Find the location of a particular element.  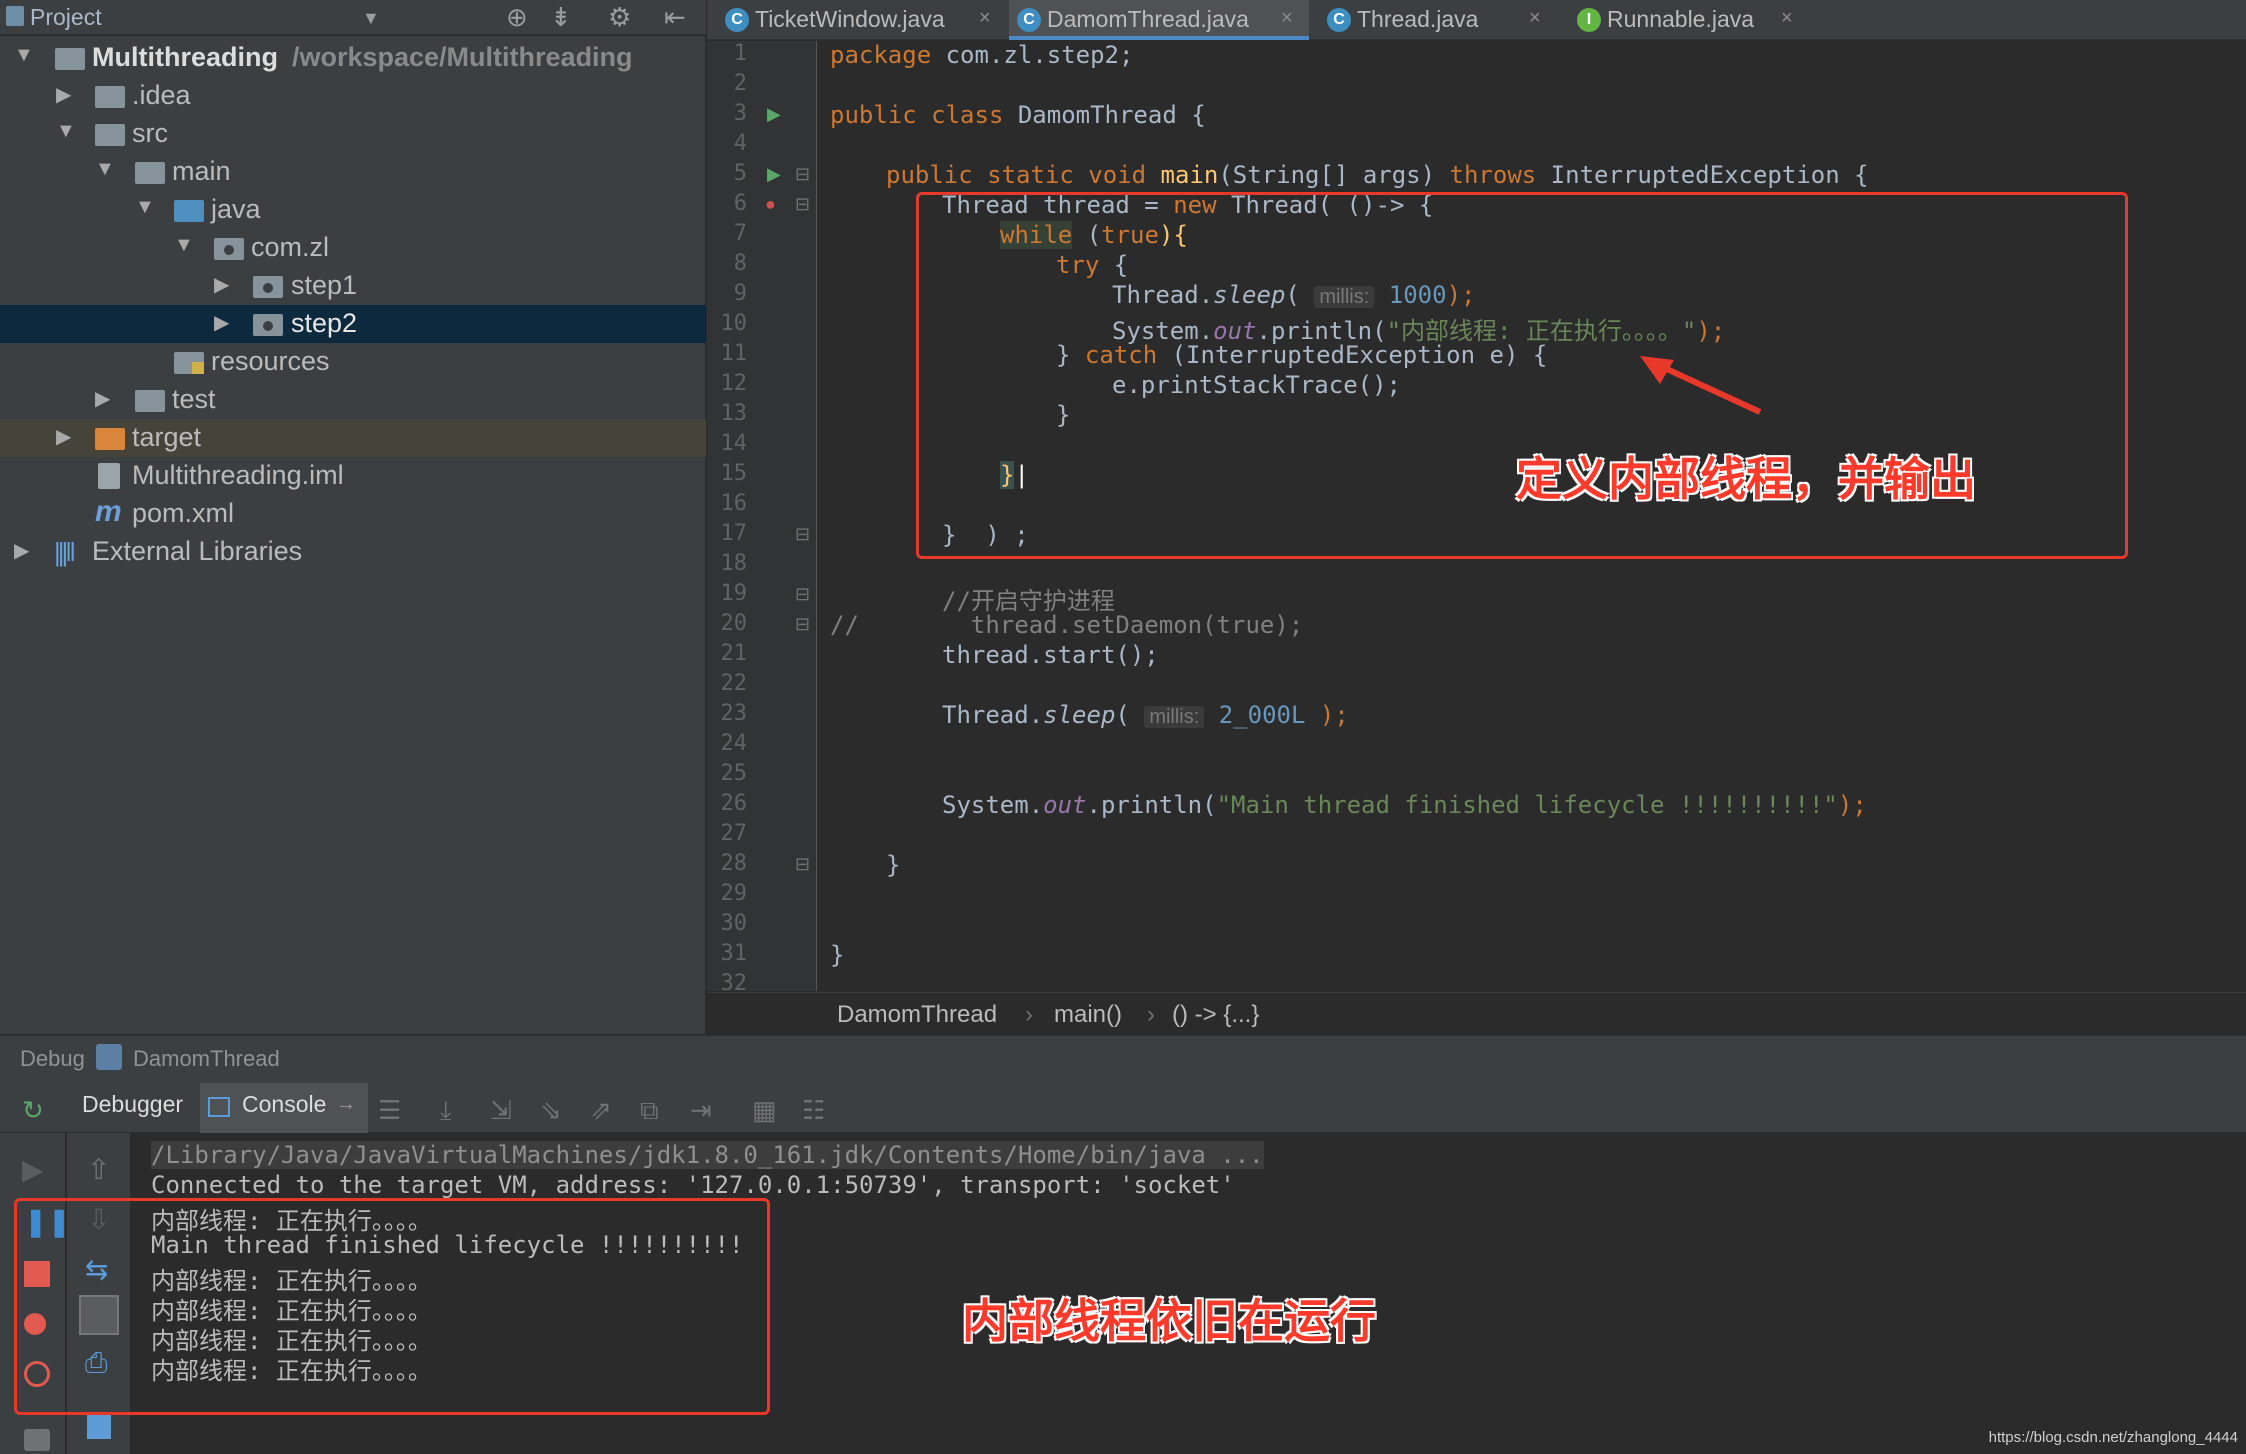

tab-damomthread: C DamomThread.java × is located at coordinates (1159, 20).